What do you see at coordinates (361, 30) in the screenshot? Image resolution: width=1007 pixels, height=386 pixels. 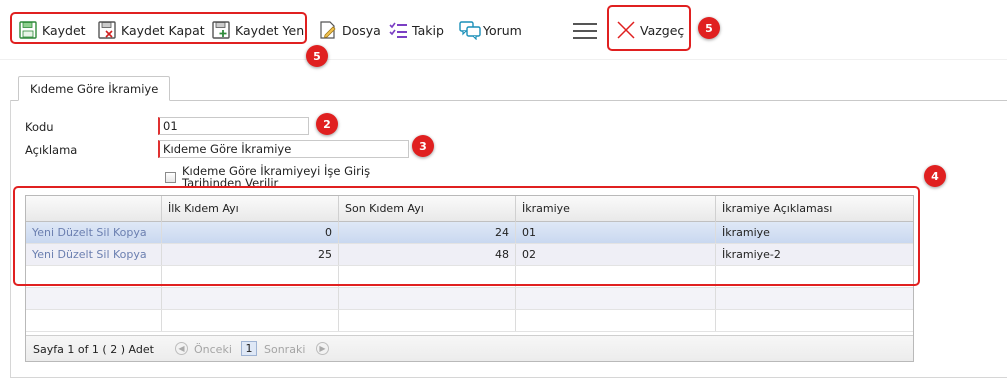 I see `file-label: Dosya` at bounding box center [361, 30].